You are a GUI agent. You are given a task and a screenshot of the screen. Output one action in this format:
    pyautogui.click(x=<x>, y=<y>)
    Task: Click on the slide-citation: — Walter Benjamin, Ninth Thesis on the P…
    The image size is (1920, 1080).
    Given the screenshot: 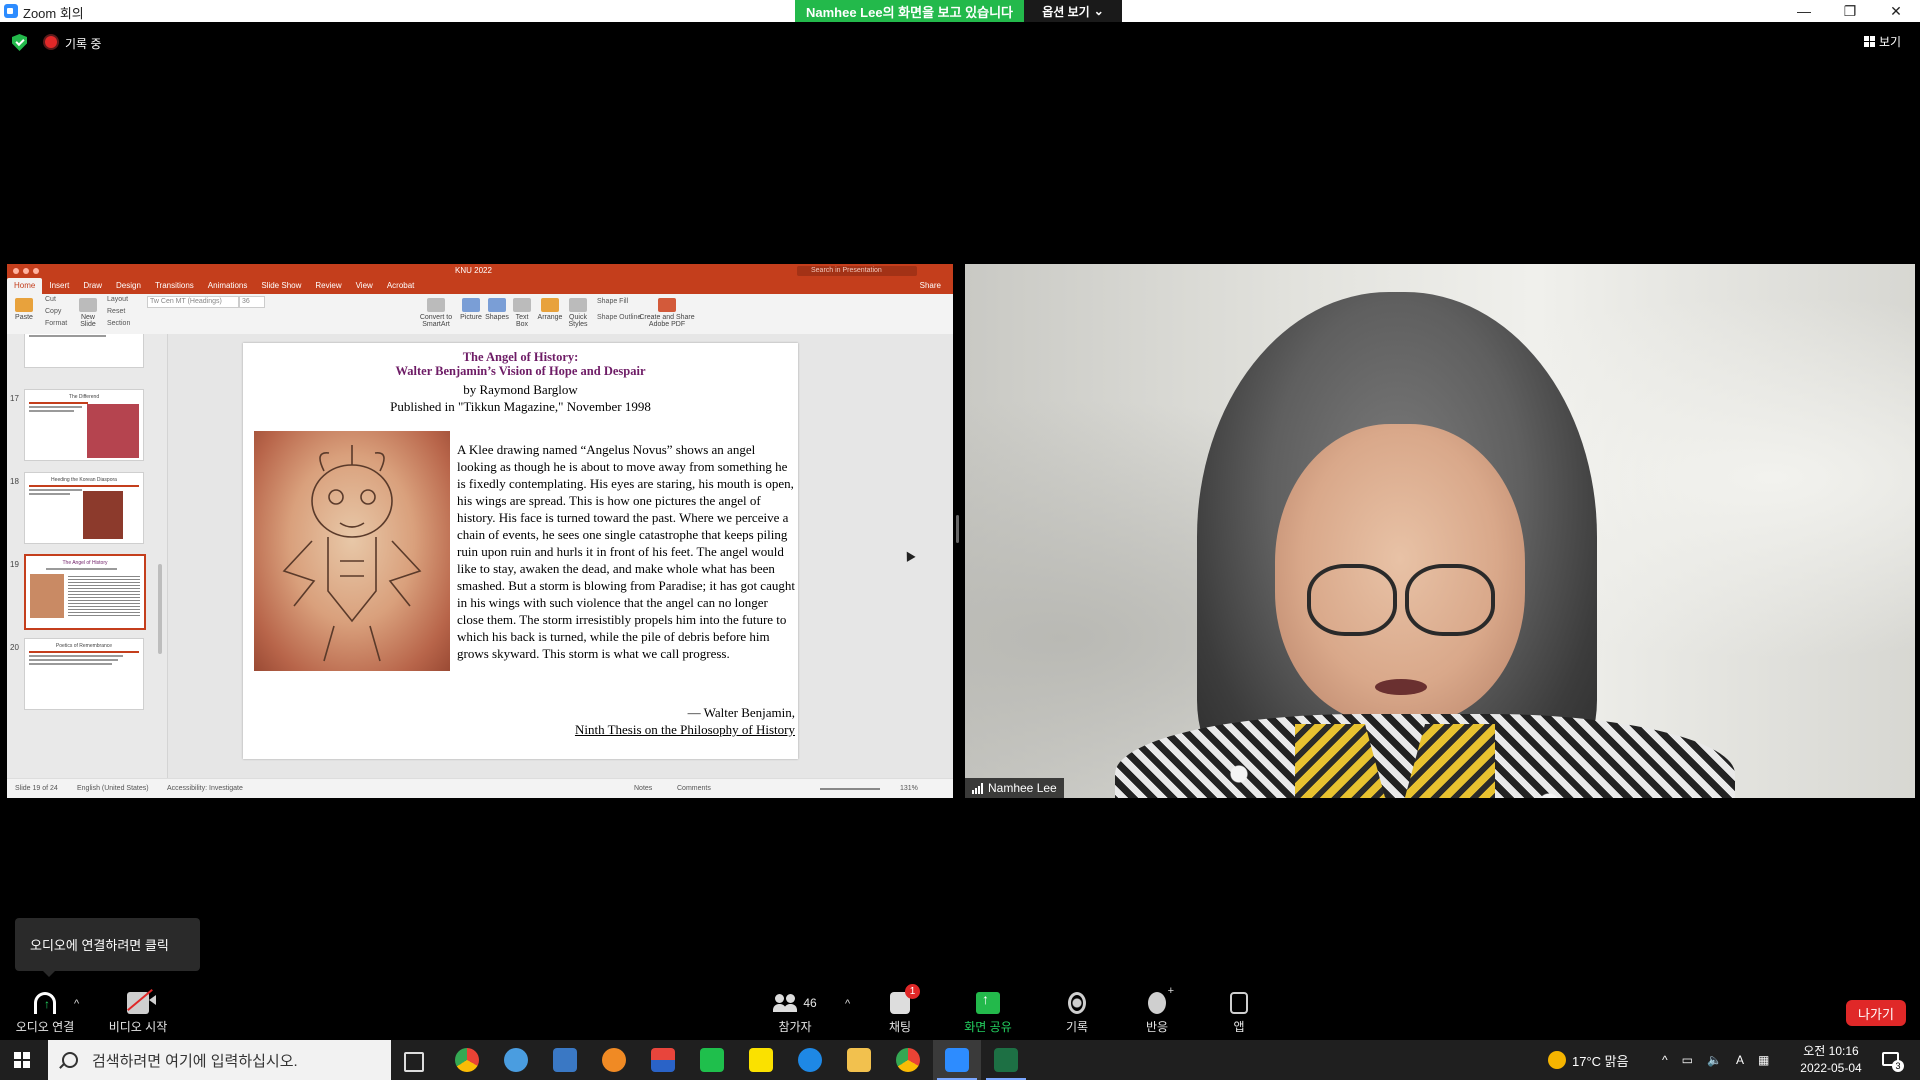 What is the action you would take?
    pyautogui.click(x=685, y=721)
    